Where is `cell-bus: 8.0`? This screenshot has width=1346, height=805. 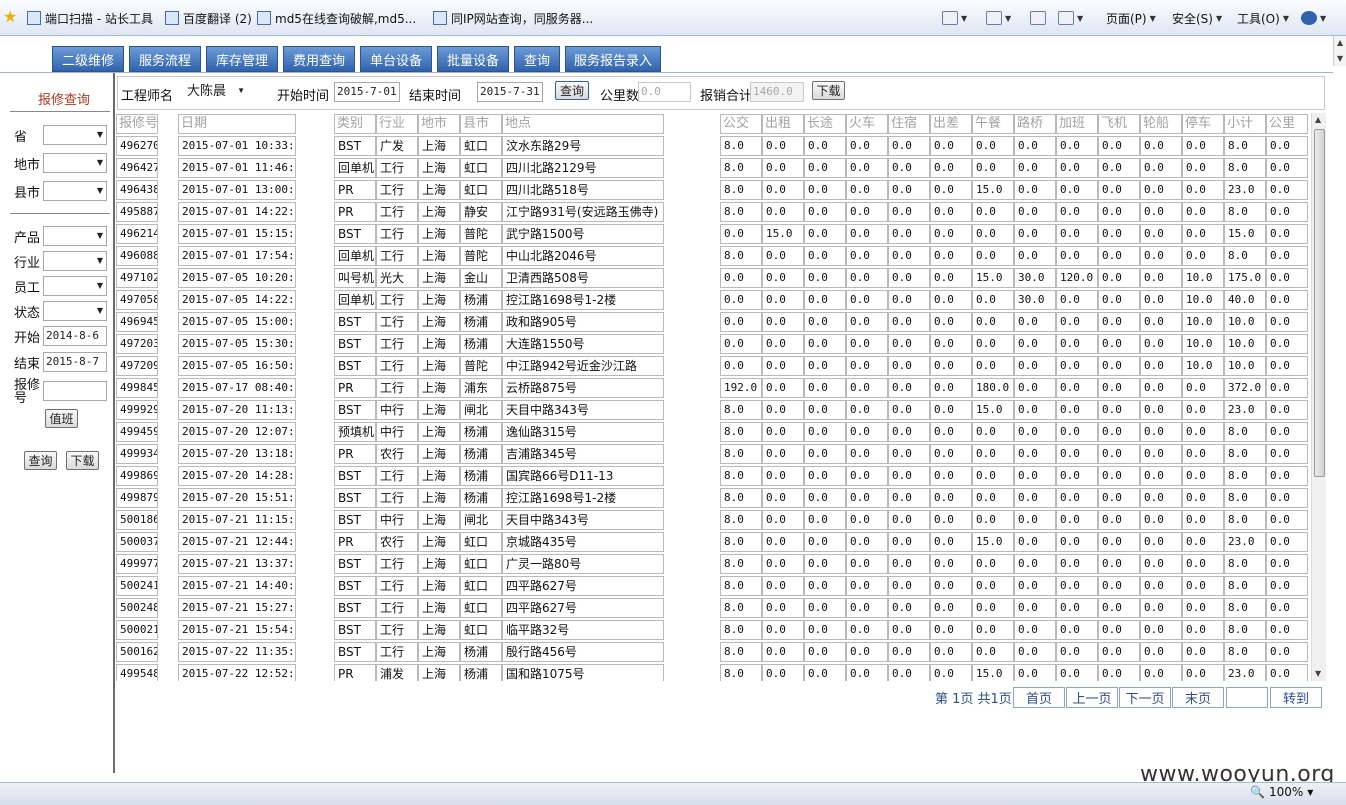 cell-bus: 8.0 is located at coordinates (741, 498).